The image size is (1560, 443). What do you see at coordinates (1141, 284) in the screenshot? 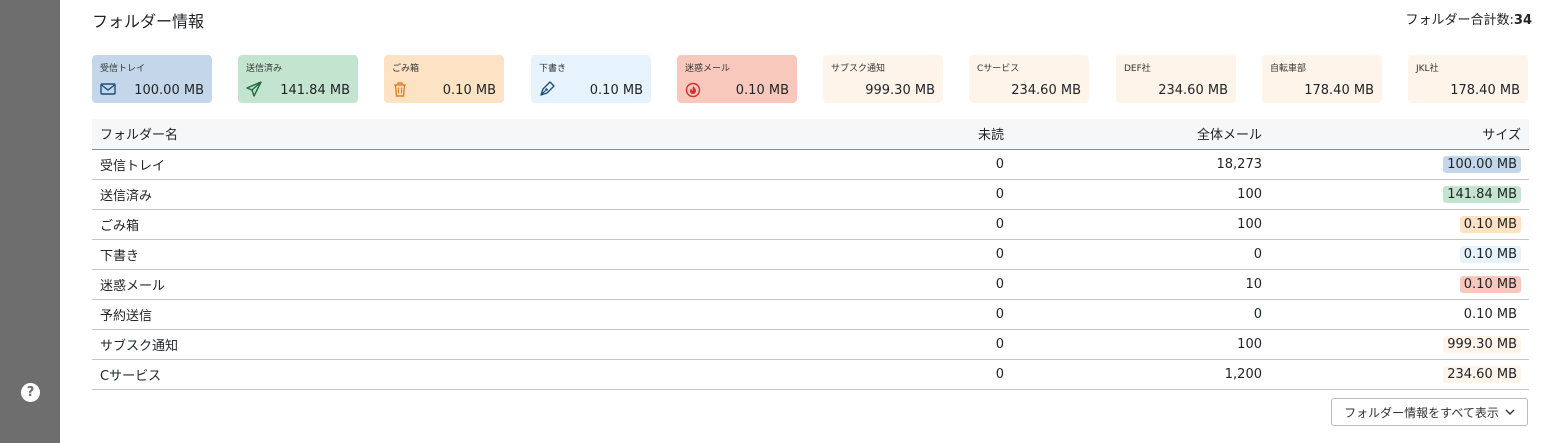
I see `total-mail-cell: 10` at bounding box center [1141, 284].